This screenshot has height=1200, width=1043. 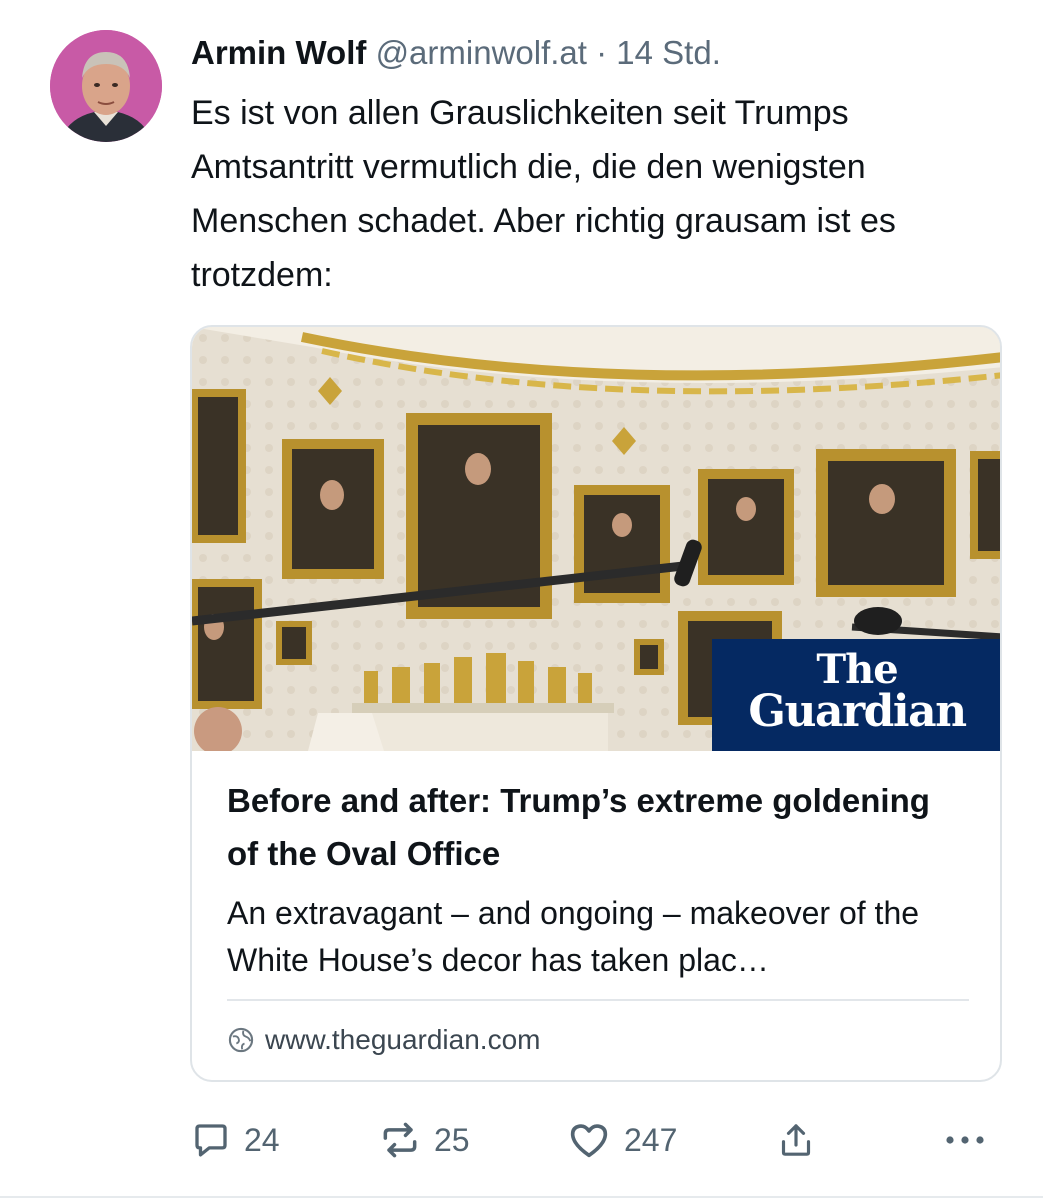 What do you see at coordinates (278, 52) in the screenshot?
I see `author-name: Armin Wolf` at bounding box center [278, 52].